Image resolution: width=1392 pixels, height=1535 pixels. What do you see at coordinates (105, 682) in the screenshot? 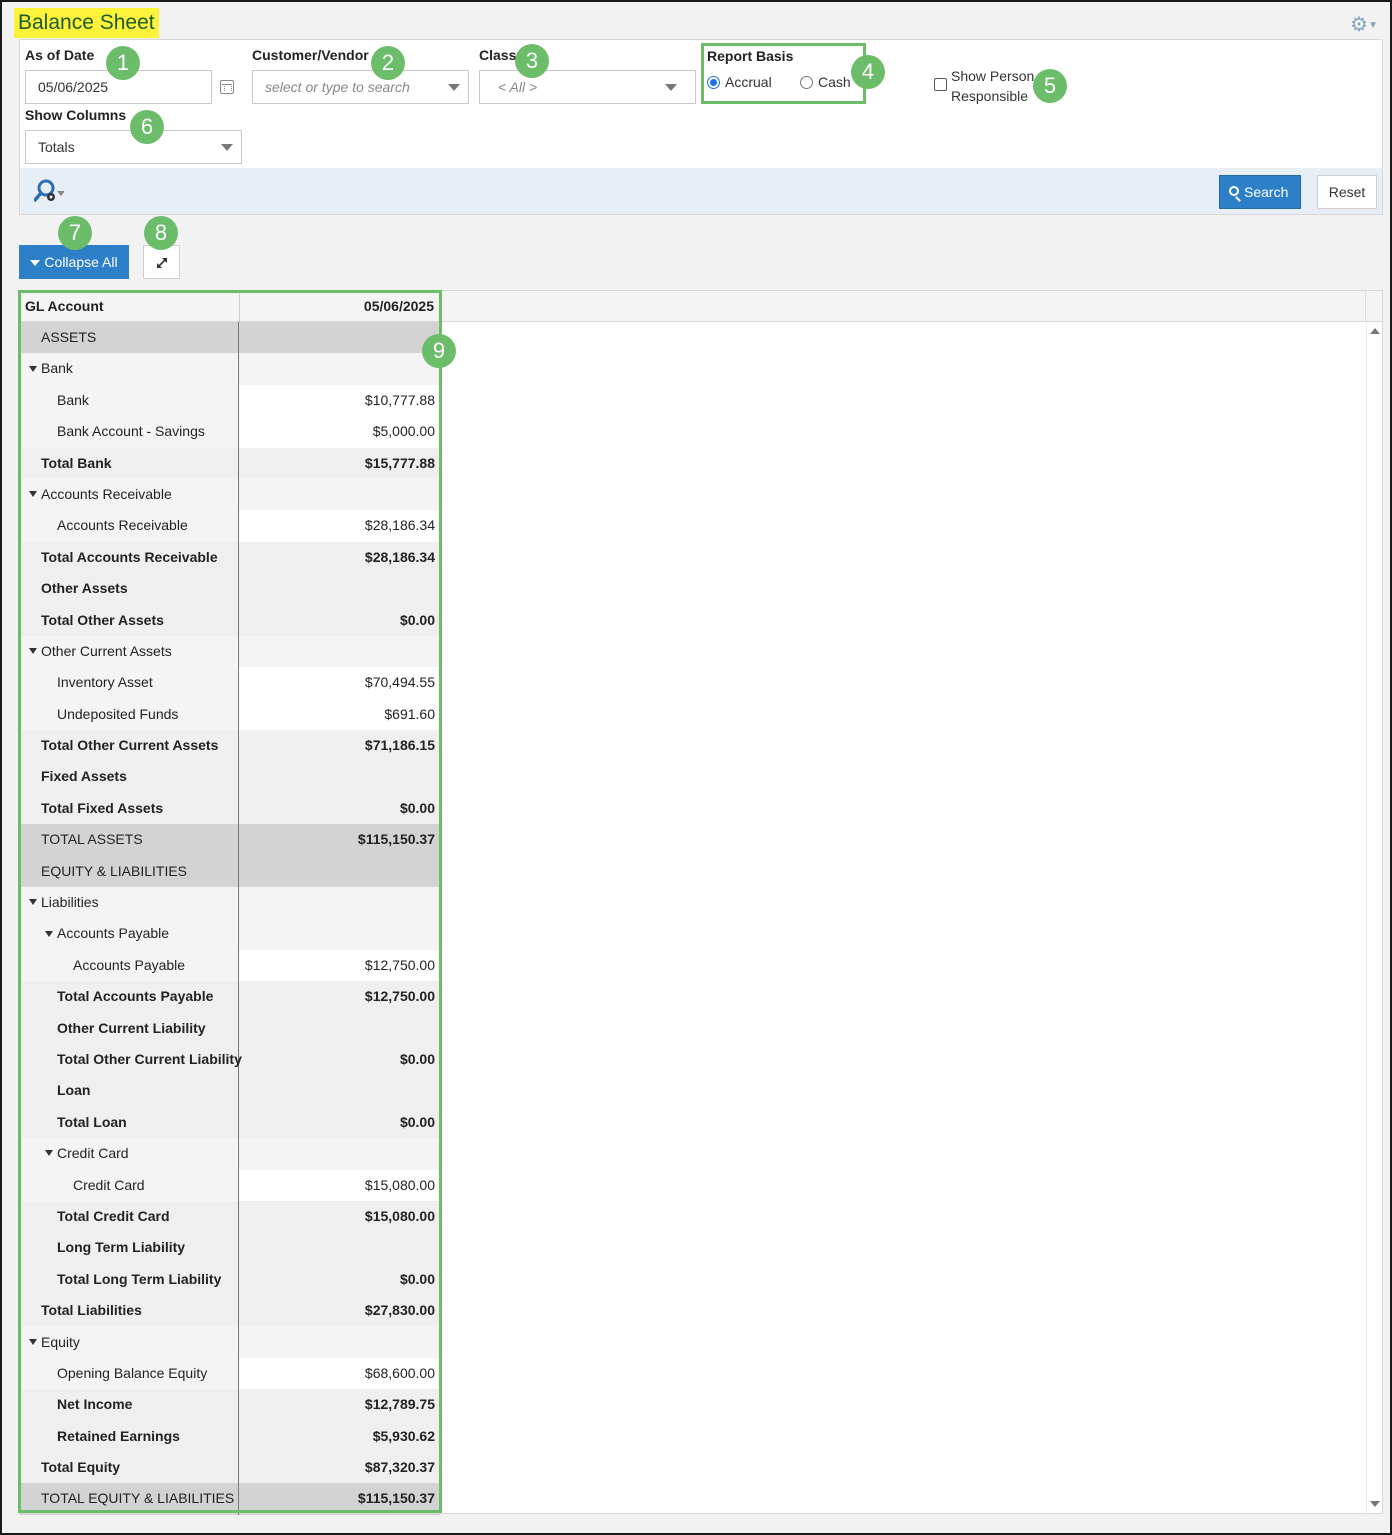
I see `gl-account-label: Inventory Asset` at bounding box center [105, 682].